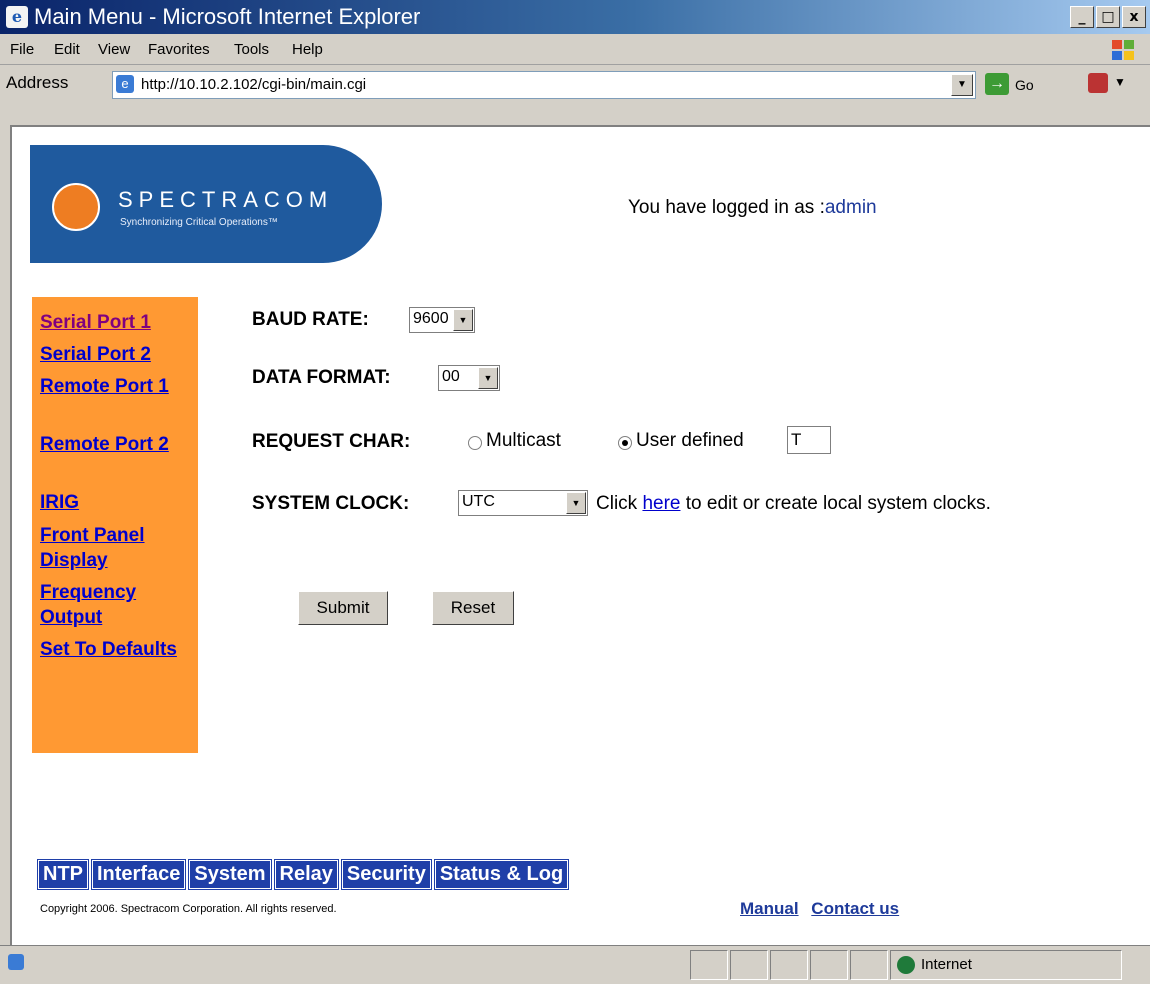 The image size is (1150, 984). I want to click on tab-system: System, so click(230, 874).